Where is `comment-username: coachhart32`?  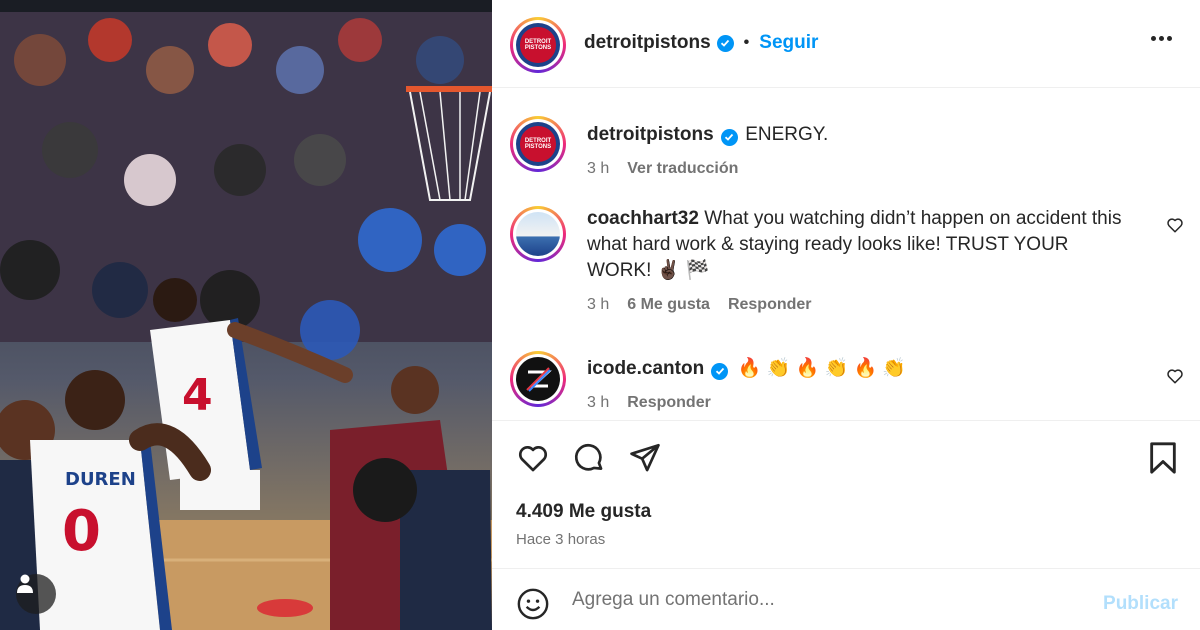
comment-username: coachhart32 is located at coordinates (643, 218).